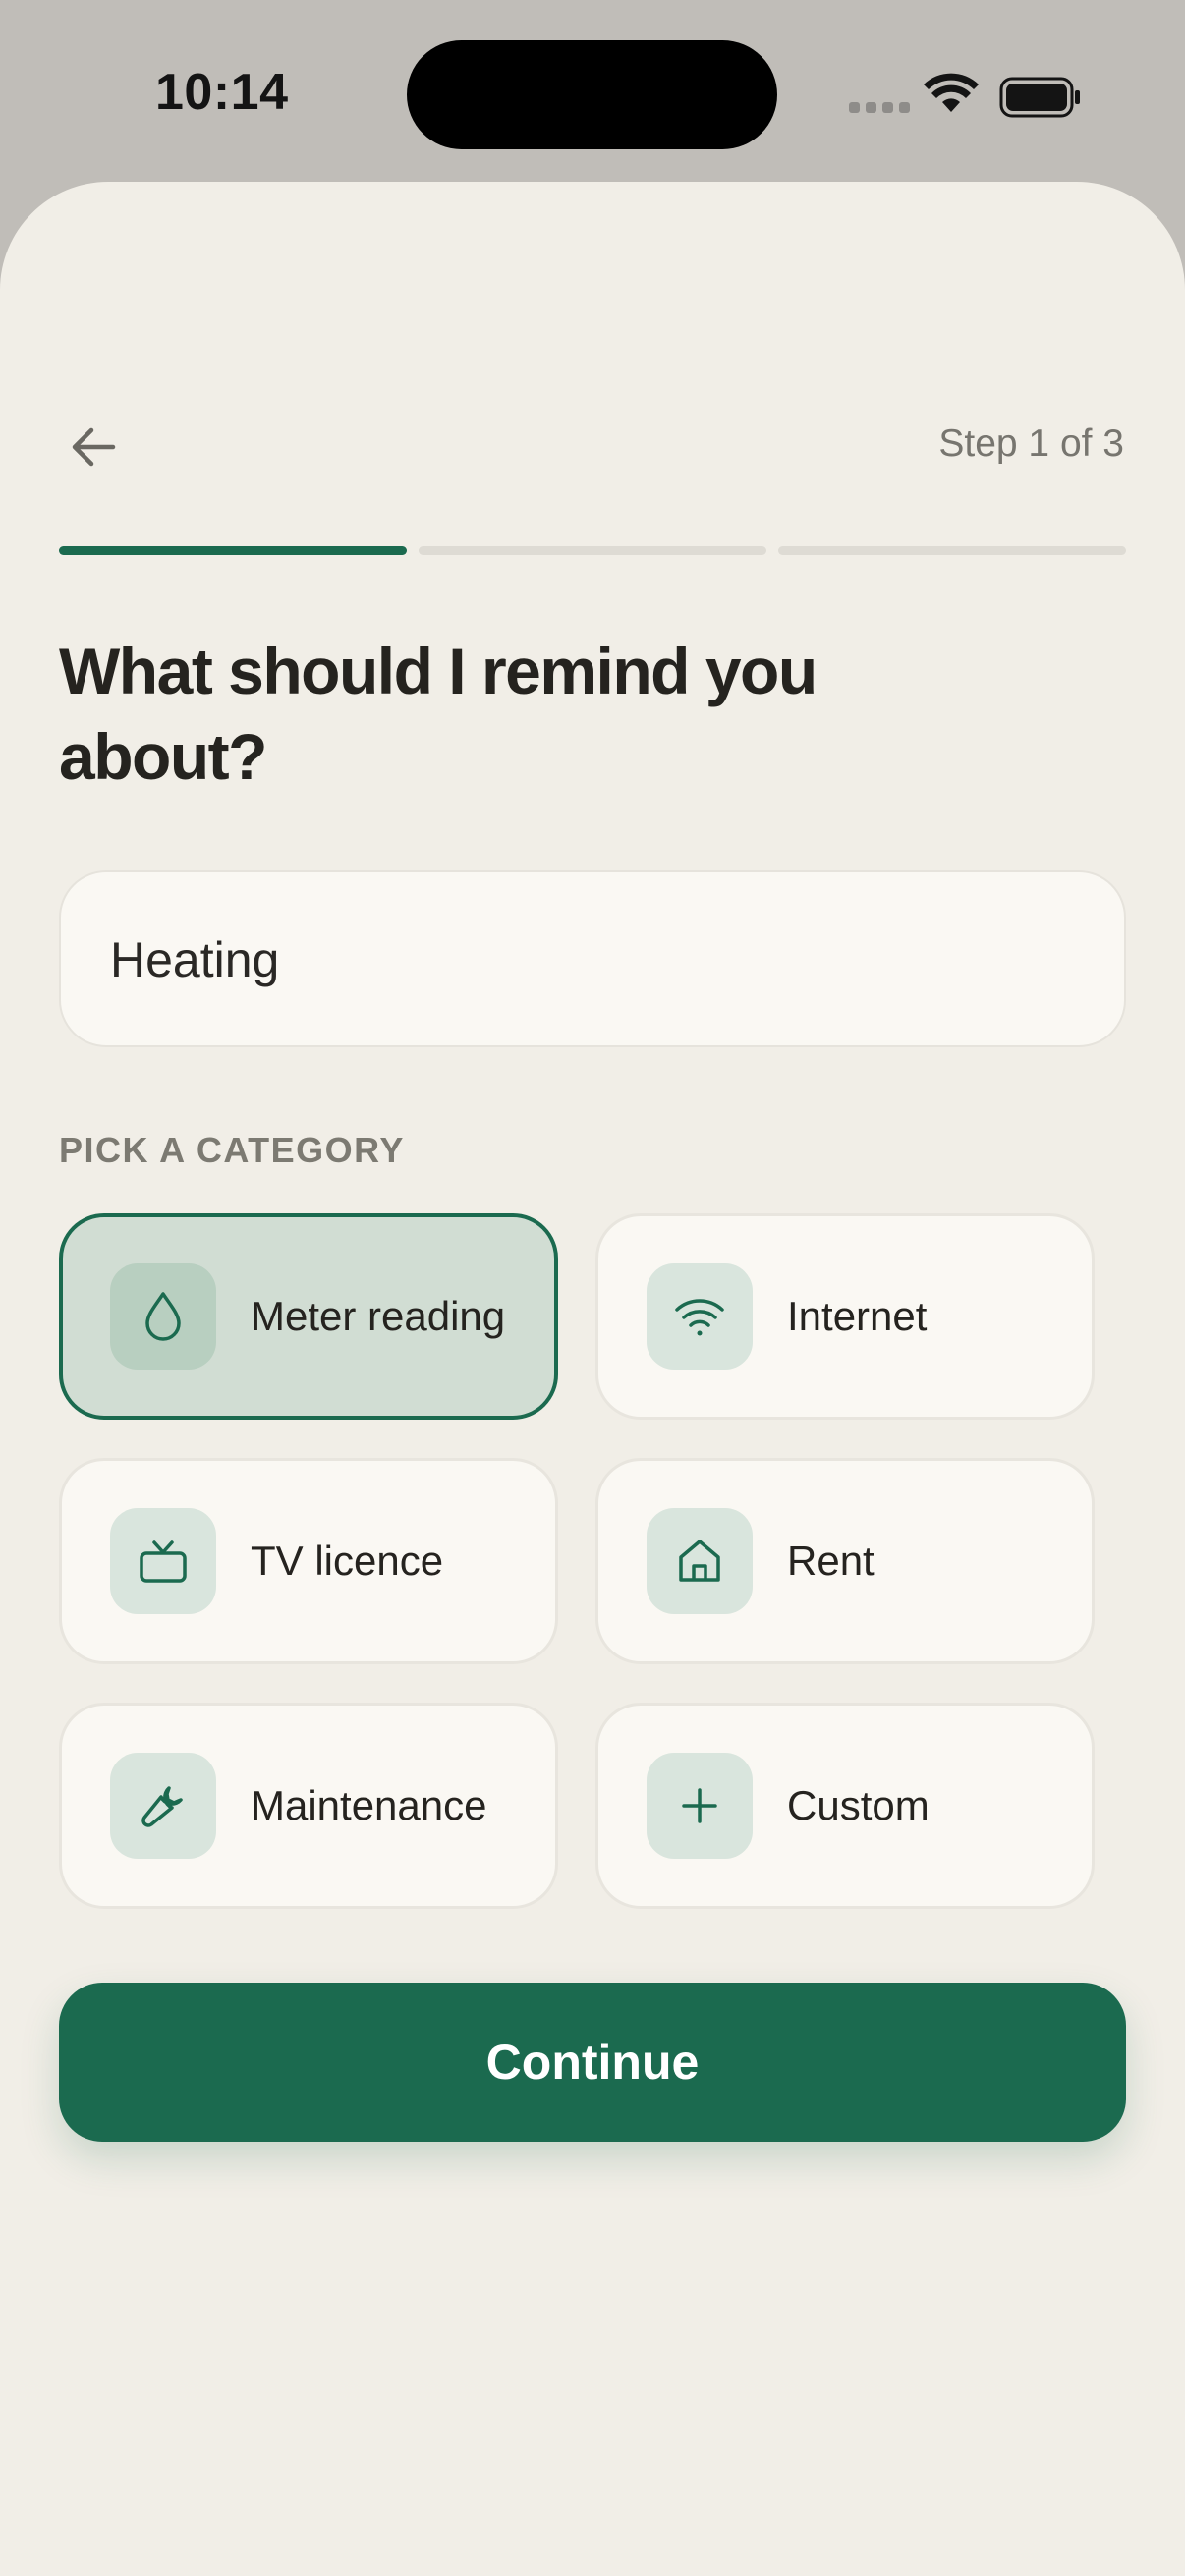  What do you see at coordinates (163, 1316) in the screenshot?
I see `droplet-icon` at bounding box center [163, 1316].